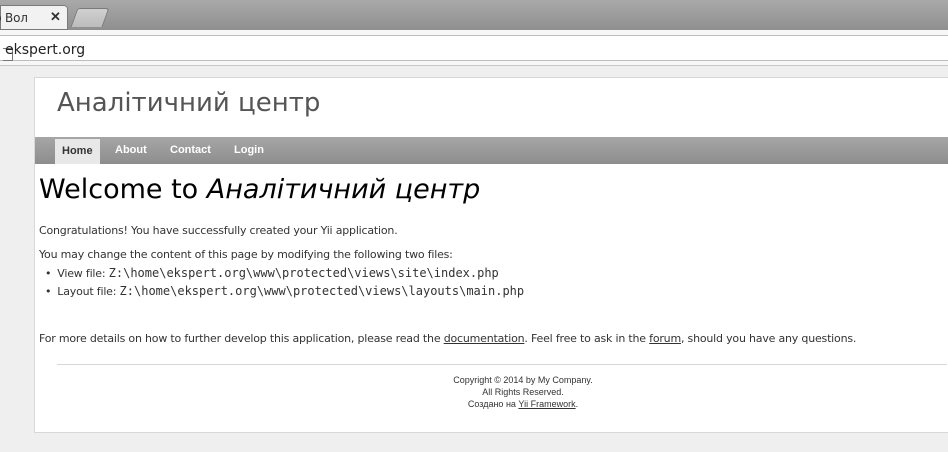 This screenshot has height=452, width=948. I want to click on file-label: View file:, so click(83, 273).